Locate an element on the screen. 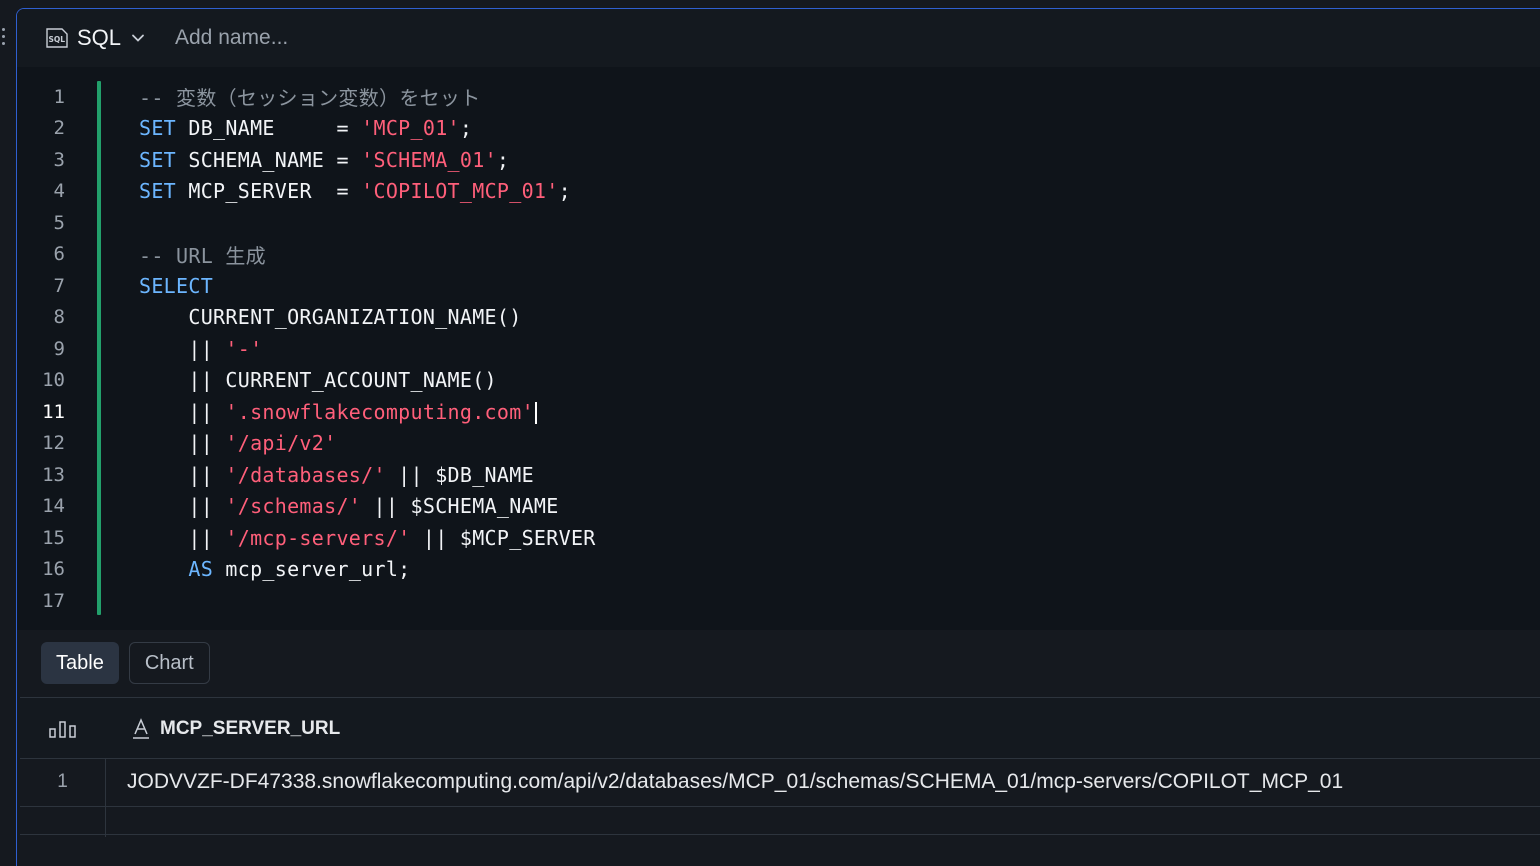 This screenshot has width=1540, height=866. line-number: 14 is located at coordinates (53, 506).